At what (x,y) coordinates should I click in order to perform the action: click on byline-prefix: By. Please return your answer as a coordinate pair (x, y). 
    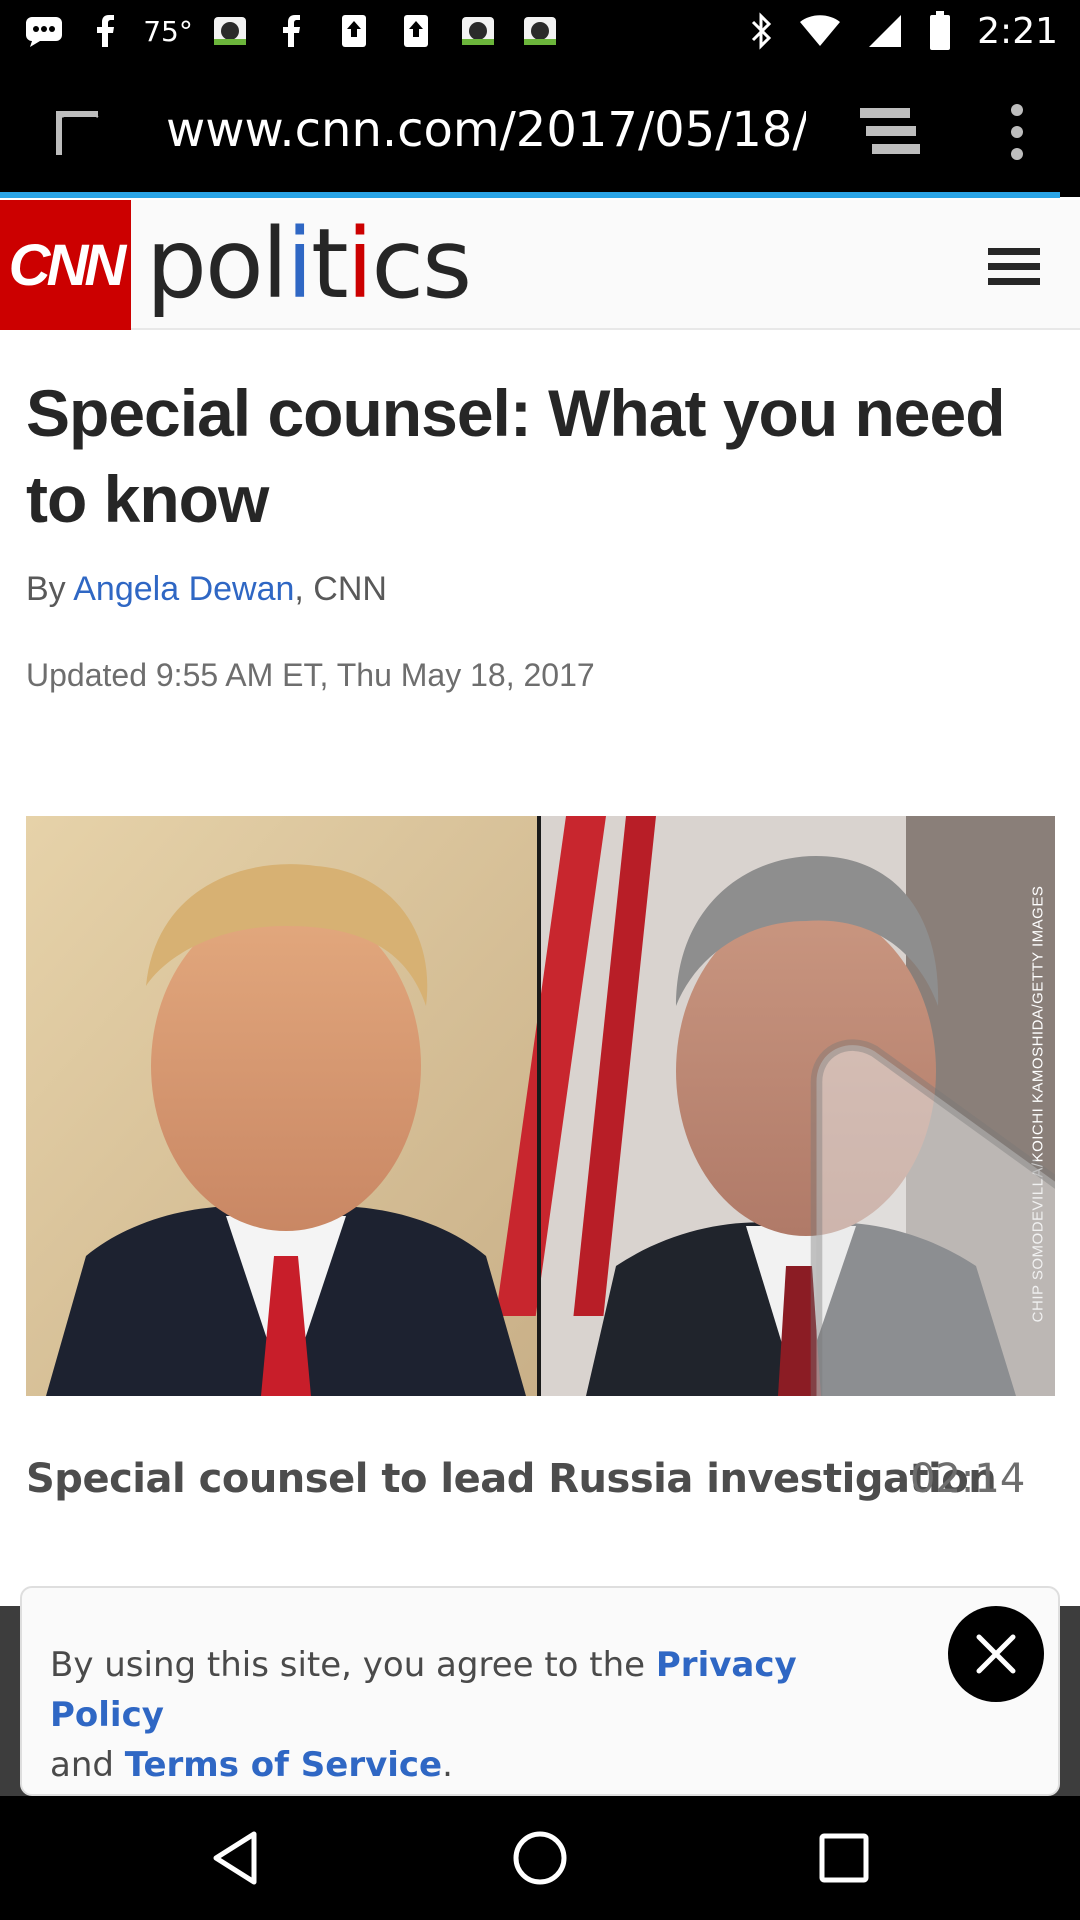
    Looking at the image, I should click on (50, 589).